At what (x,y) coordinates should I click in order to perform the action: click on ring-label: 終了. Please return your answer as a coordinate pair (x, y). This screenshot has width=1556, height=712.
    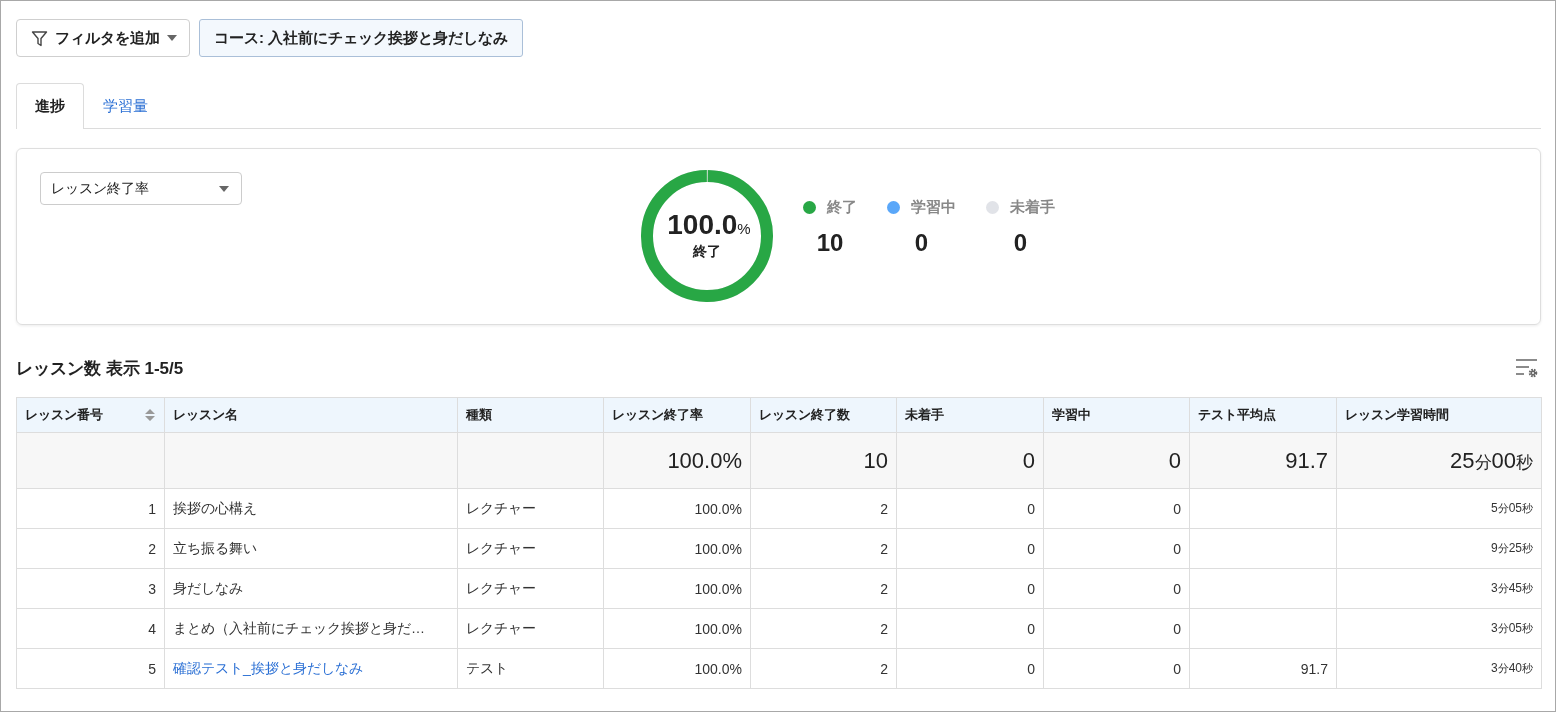
    Looking at the image, I should click on (707, 252).